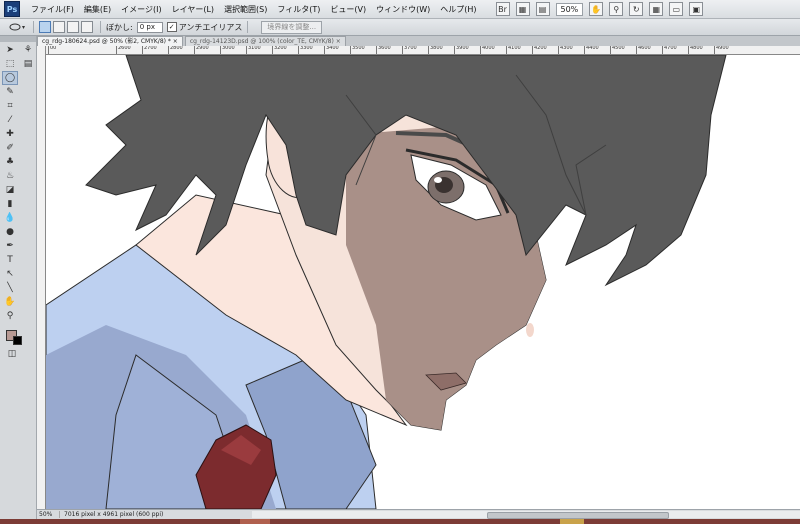  Describe the element at coordinates (149, 27) in the screenshot. I see `feather-input: 0 px` at that location.